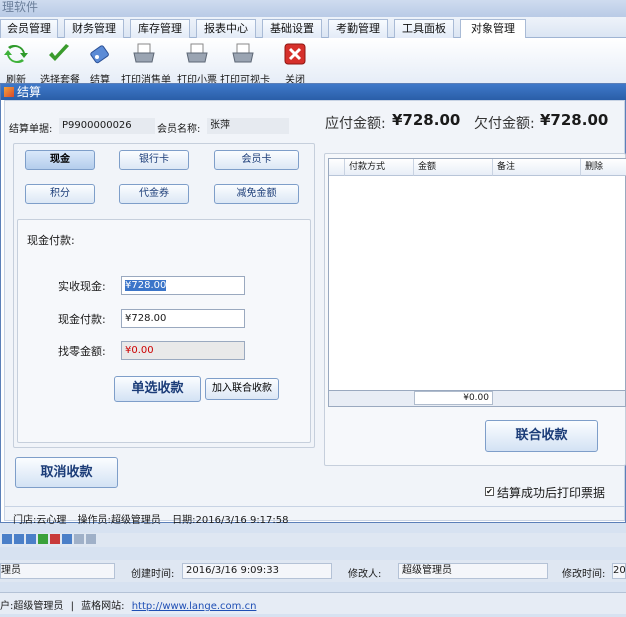  What do you see at coordinates (603, 167) in the screenshot?
I see `grid-header-delete: 删除` at bounding box center [603, 167].